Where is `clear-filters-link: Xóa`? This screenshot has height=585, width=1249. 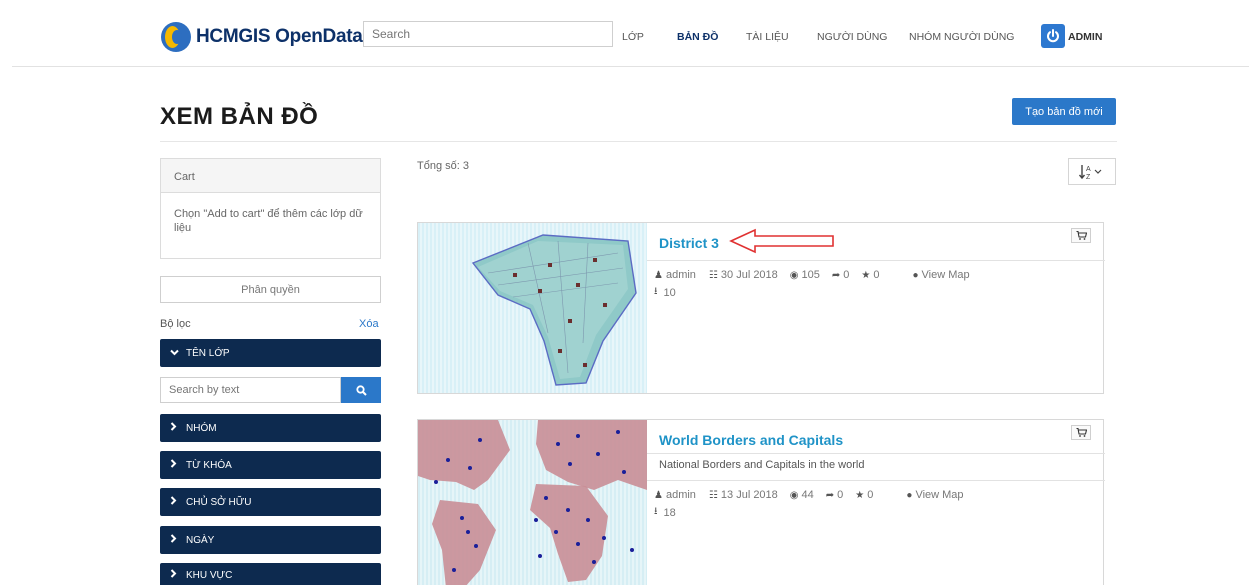 clear-filters-link: Xóa is located at coordinates (369, 324).